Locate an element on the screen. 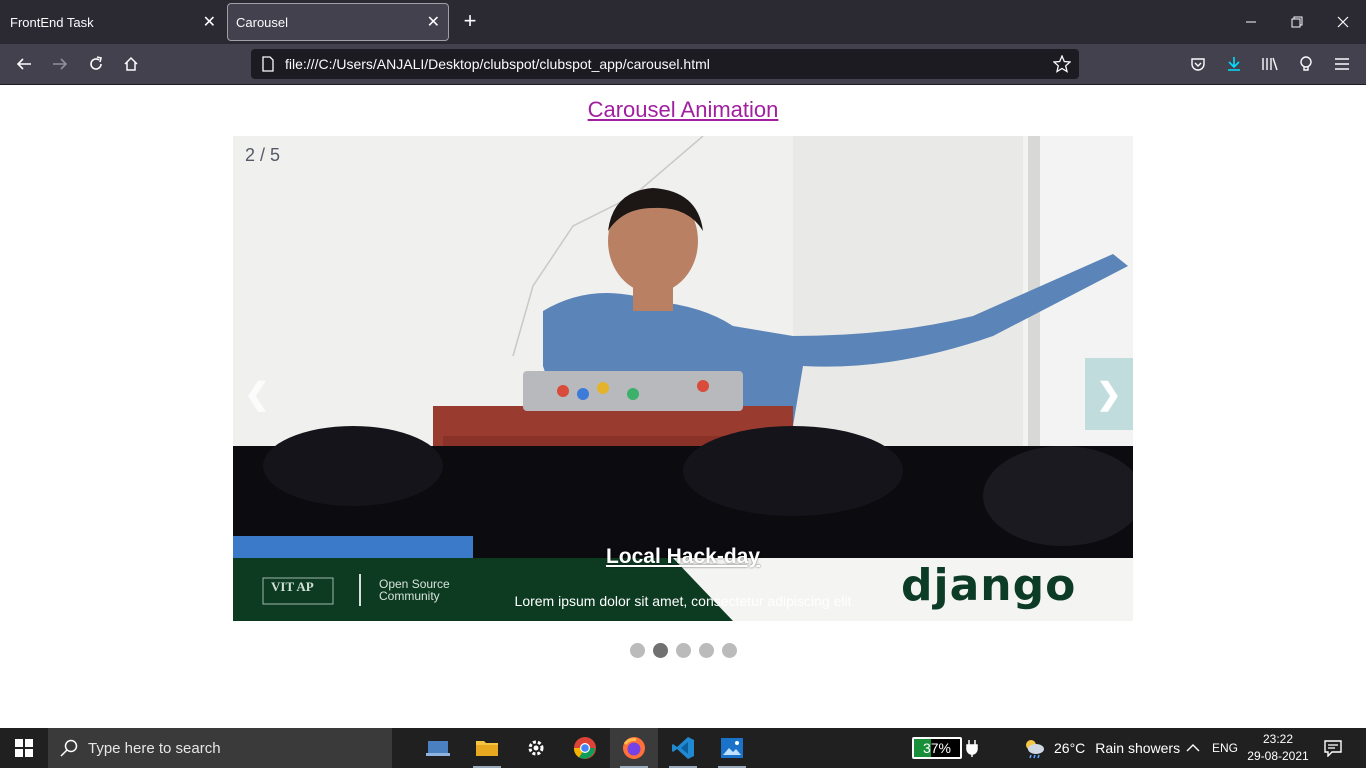 This screenshot has width=1366, height=768. browser-tab-bar: FrontEnd Task ✕ Carousel ✕ + is located at coordinates (683, 22).